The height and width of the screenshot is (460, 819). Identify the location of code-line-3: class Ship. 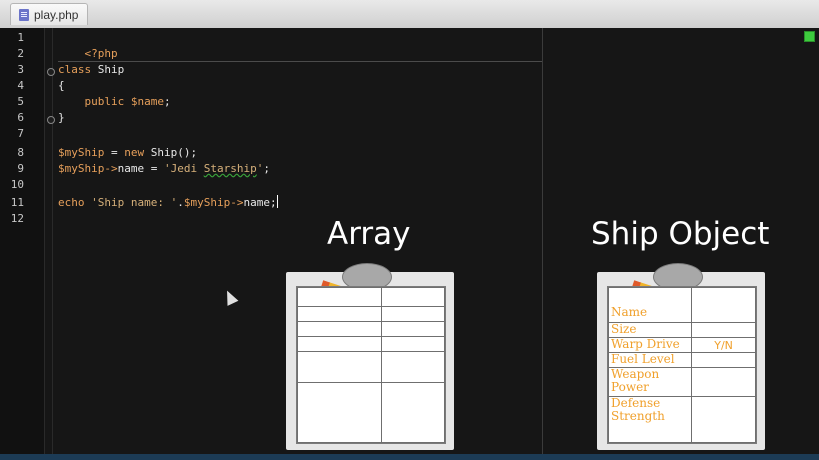
(91, 69).